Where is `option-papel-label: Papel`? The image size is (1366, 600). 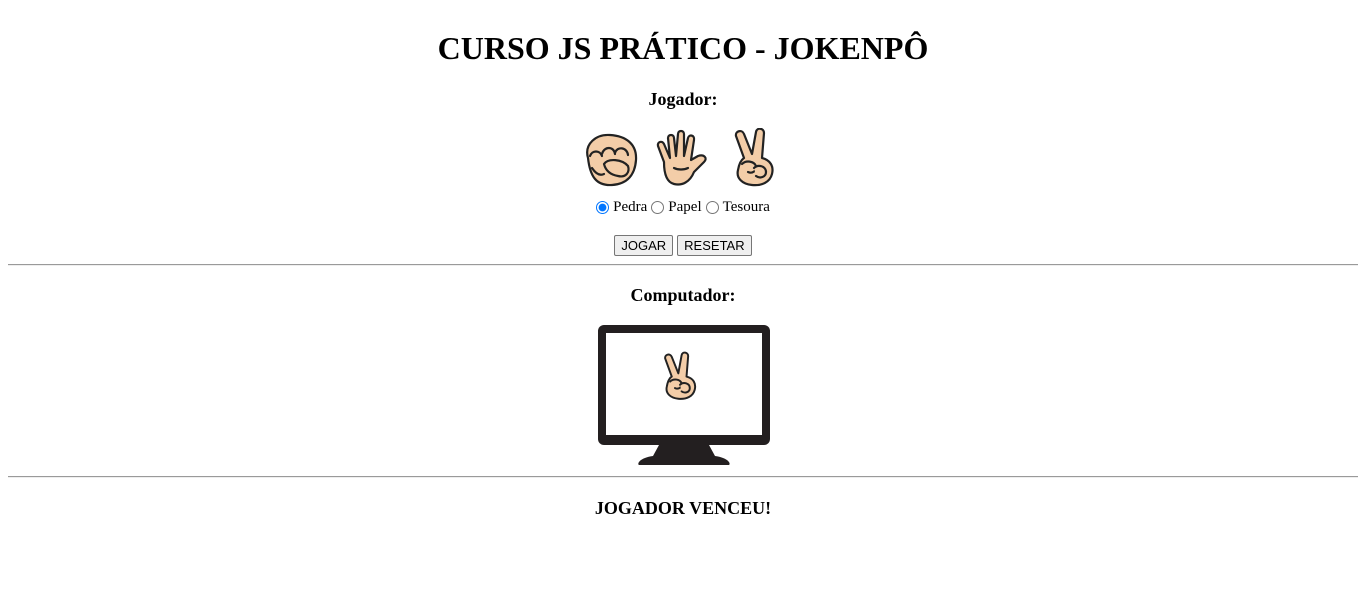
option-papel-label: Papel is located at coordinates (685, 207).